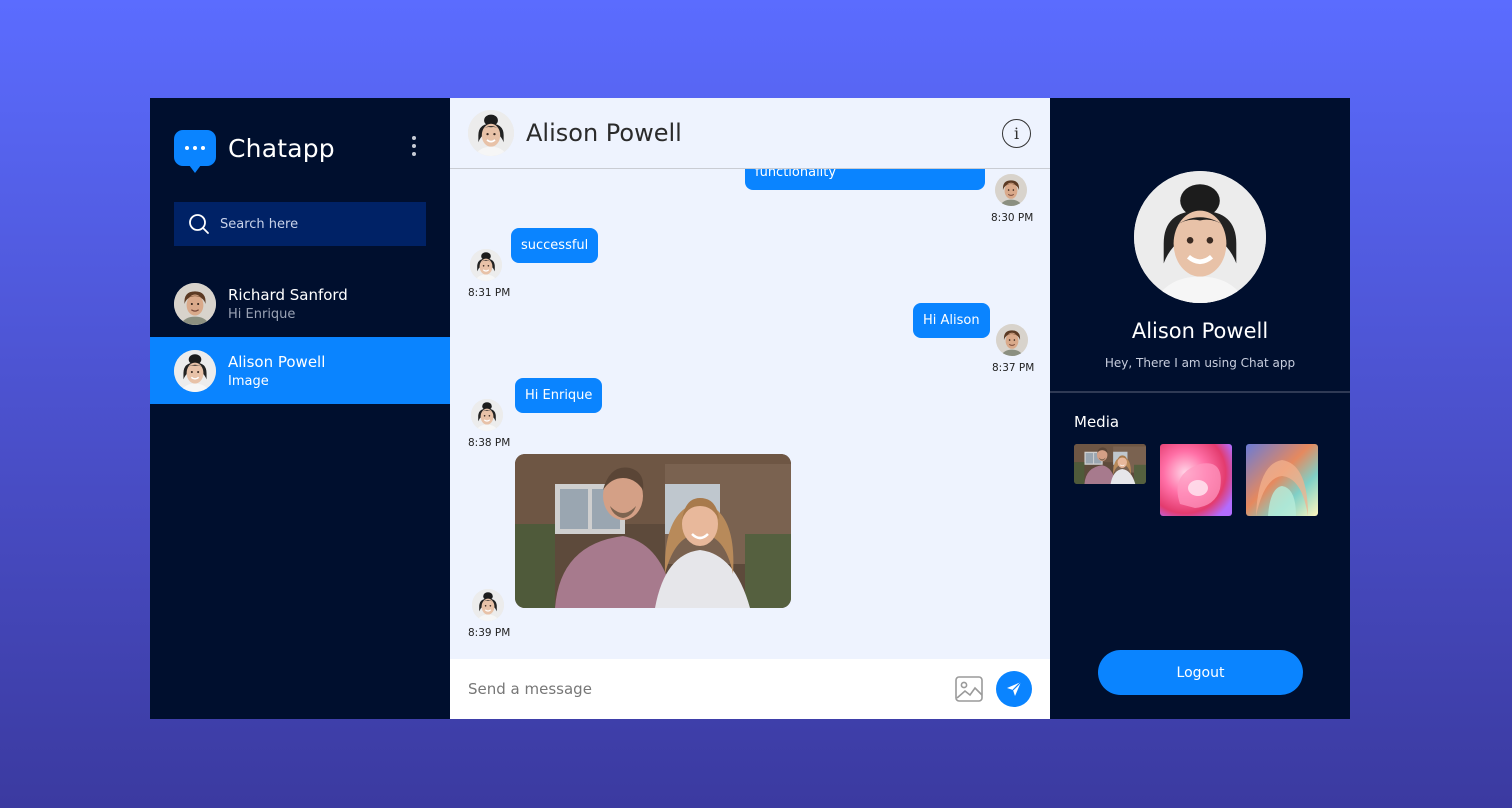 This screenshot has width=1512, height=808. I want to click on chat-bubble-logo-icon, so click(195, 151).